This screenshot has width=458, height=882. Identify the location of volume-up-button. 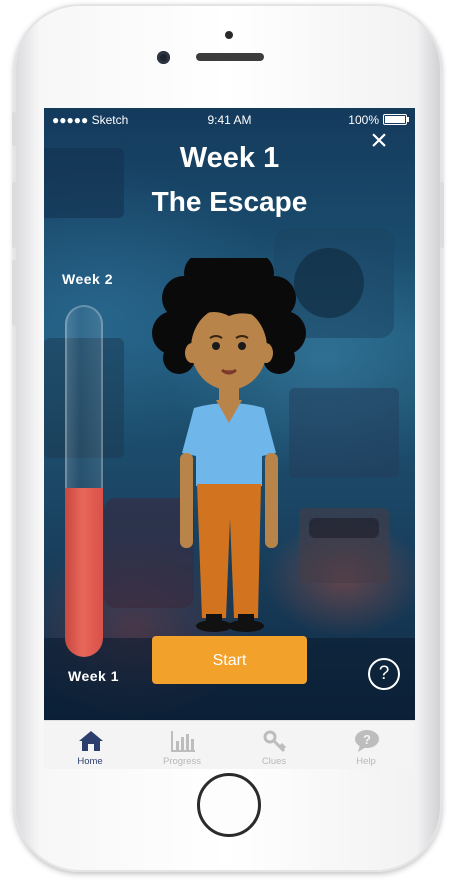
(14, 215).